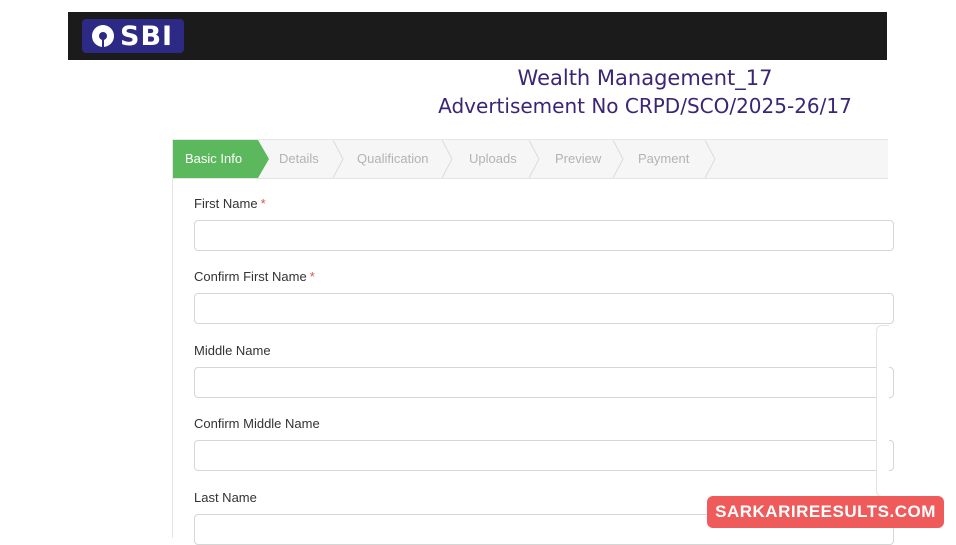 The width and height of the screenshot is (956, 545). What do you see at coordinates (103, 36) in the screenshot?
I see `sbi-keyhole-icon` at bounding box center [103, 36].